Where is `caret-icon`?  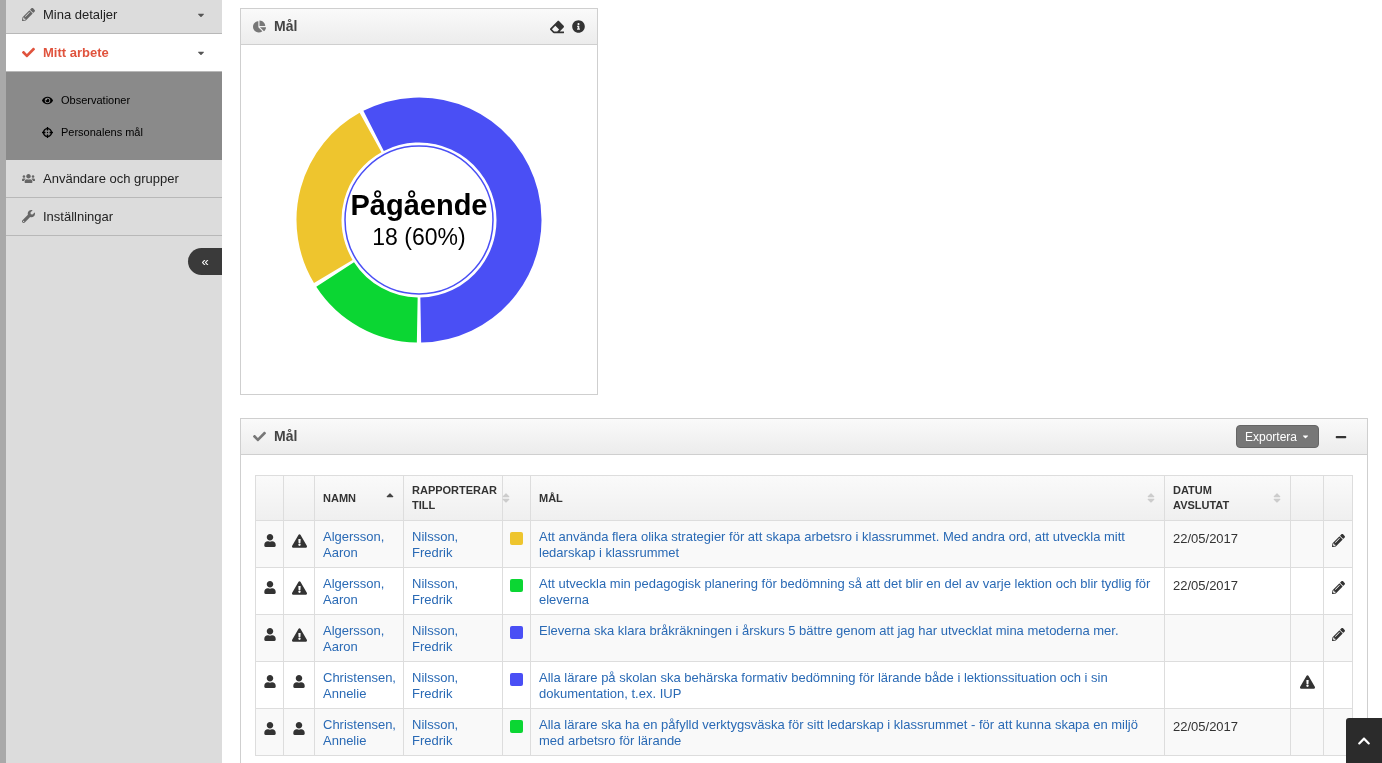
caret-icon is located at coordinates (1305, 436).